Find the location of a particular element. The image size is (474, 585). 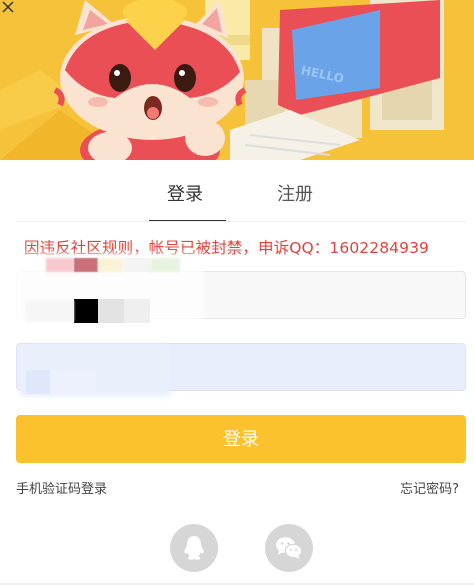

forgot-password-link: 忘记密码? is located at coordinates (429, 487).